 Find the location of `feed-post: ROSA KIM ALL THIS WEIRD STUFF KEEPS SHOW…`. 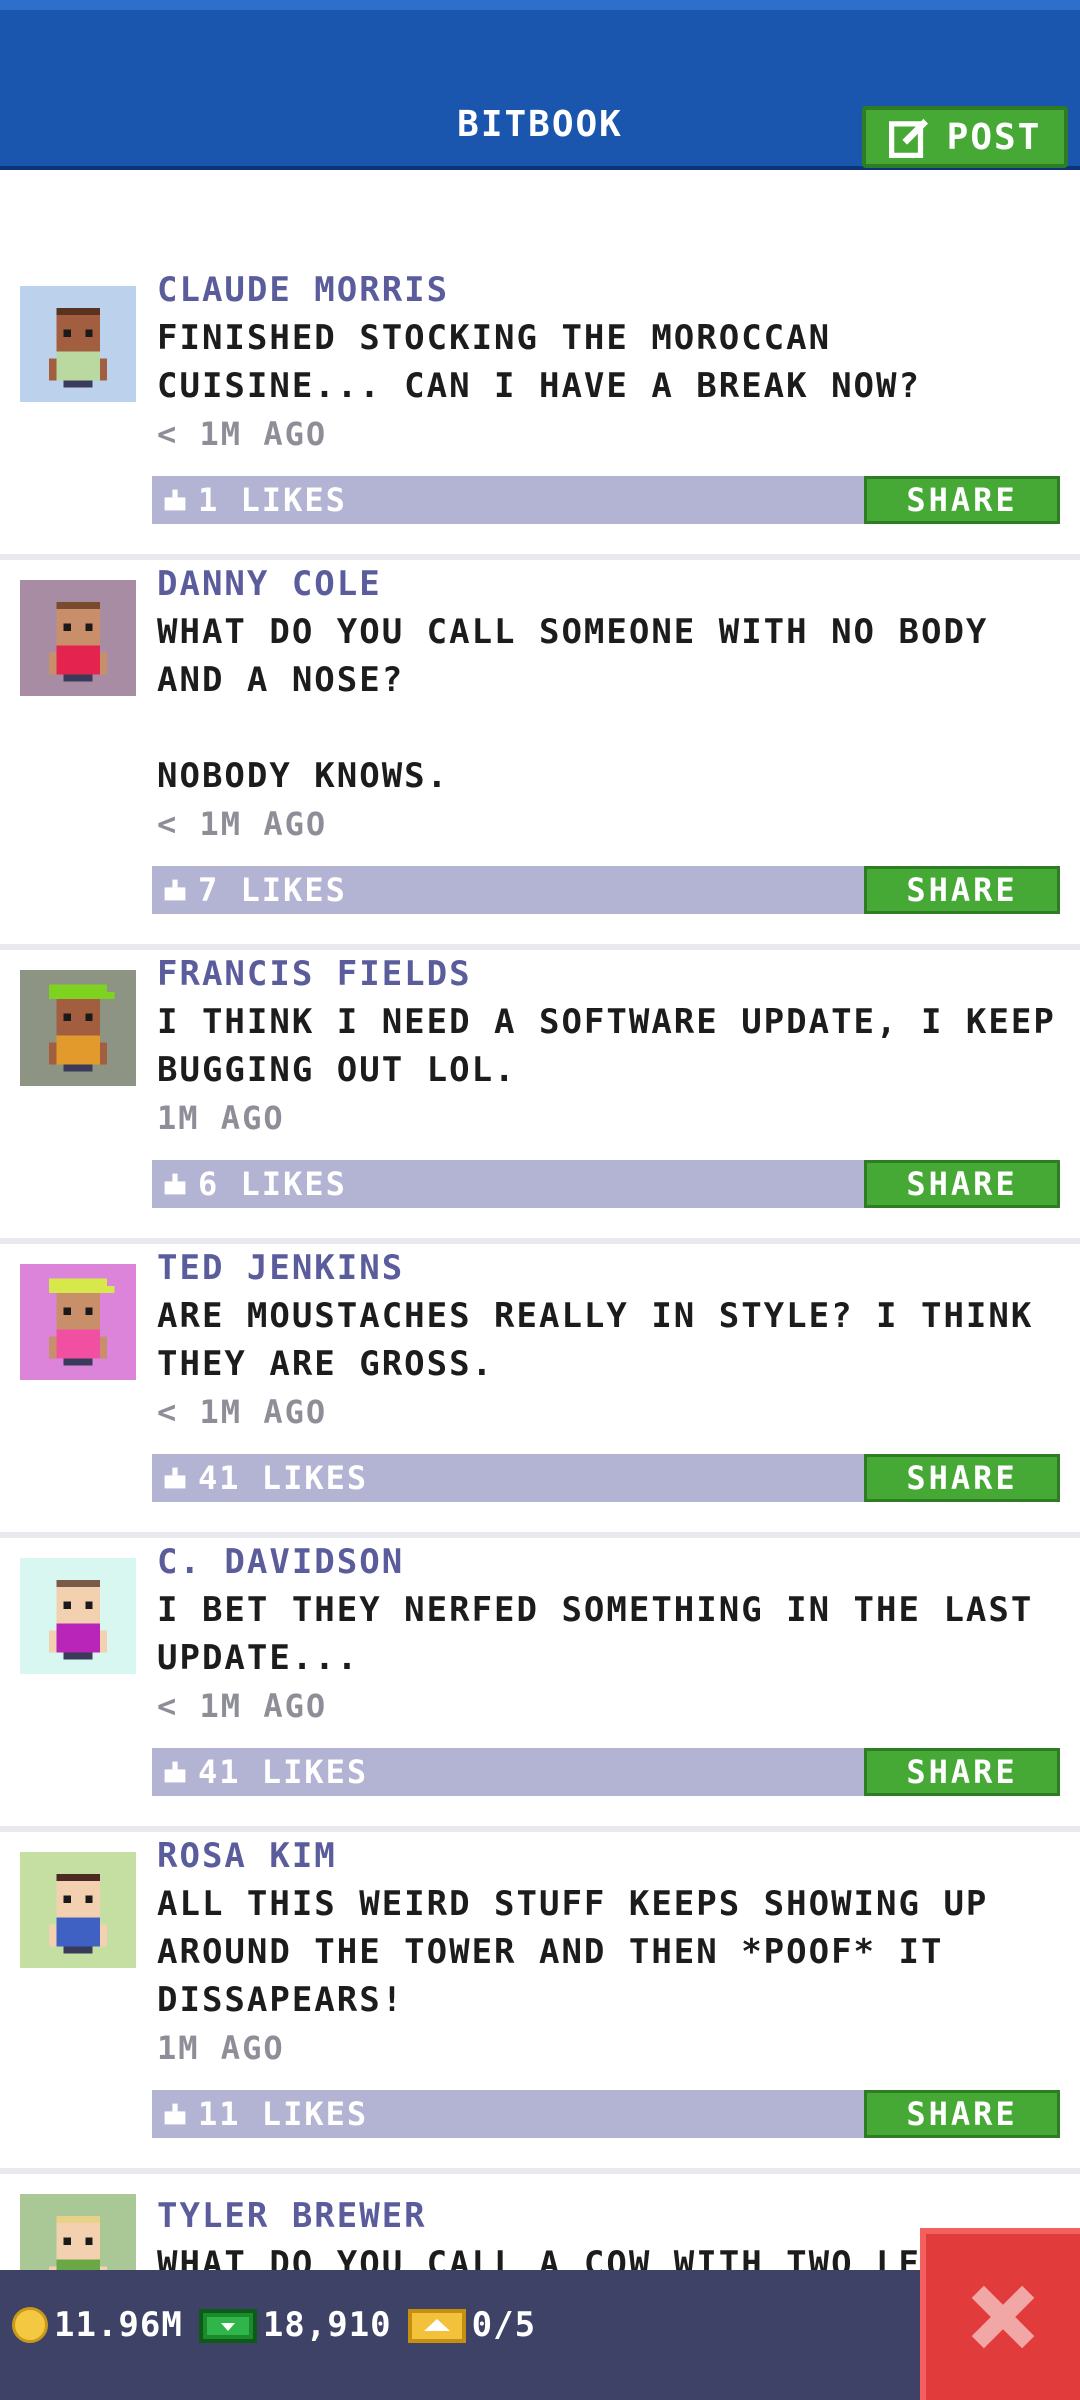

feed-post: ROSA KIM ALL THIS WEIRD STUFF KEEPS SHOW… is located at coordinates (540, 2003).